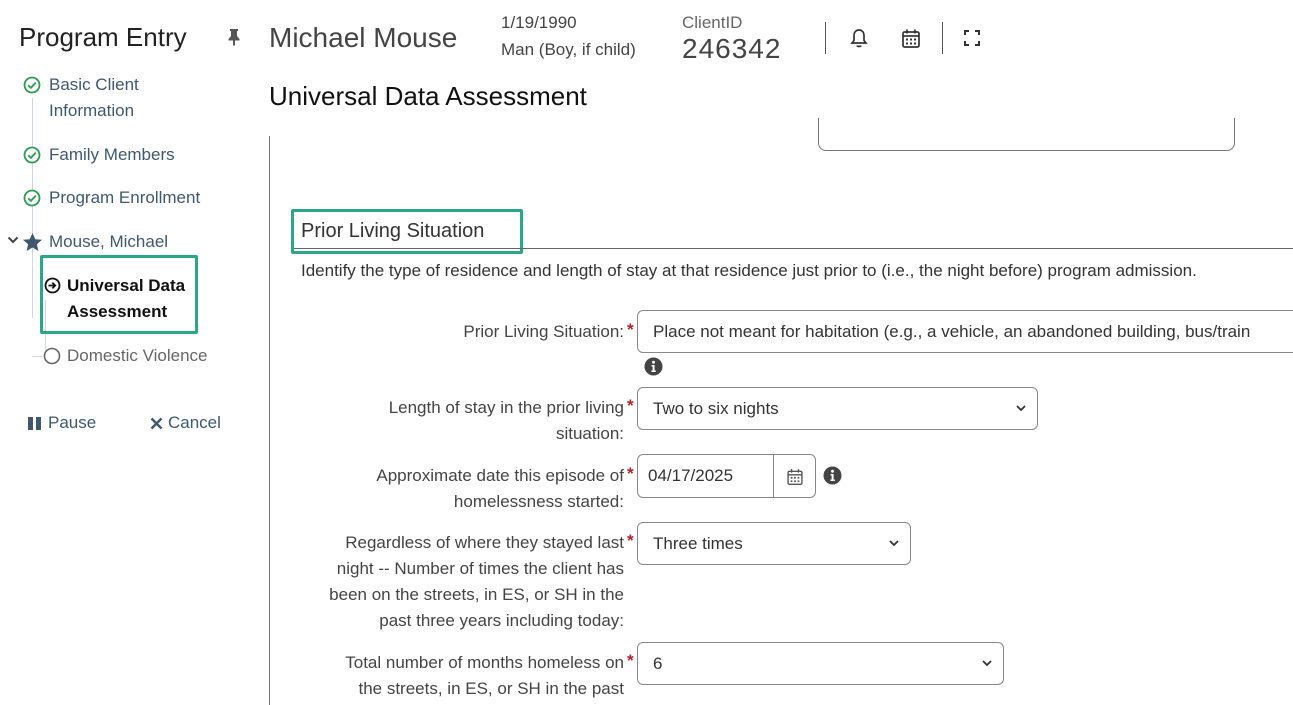  What do you see at coordinates (500, 475) in the screenshot?
I see `label-text: Approximate date this episode of` at bounding box center [500, 475].